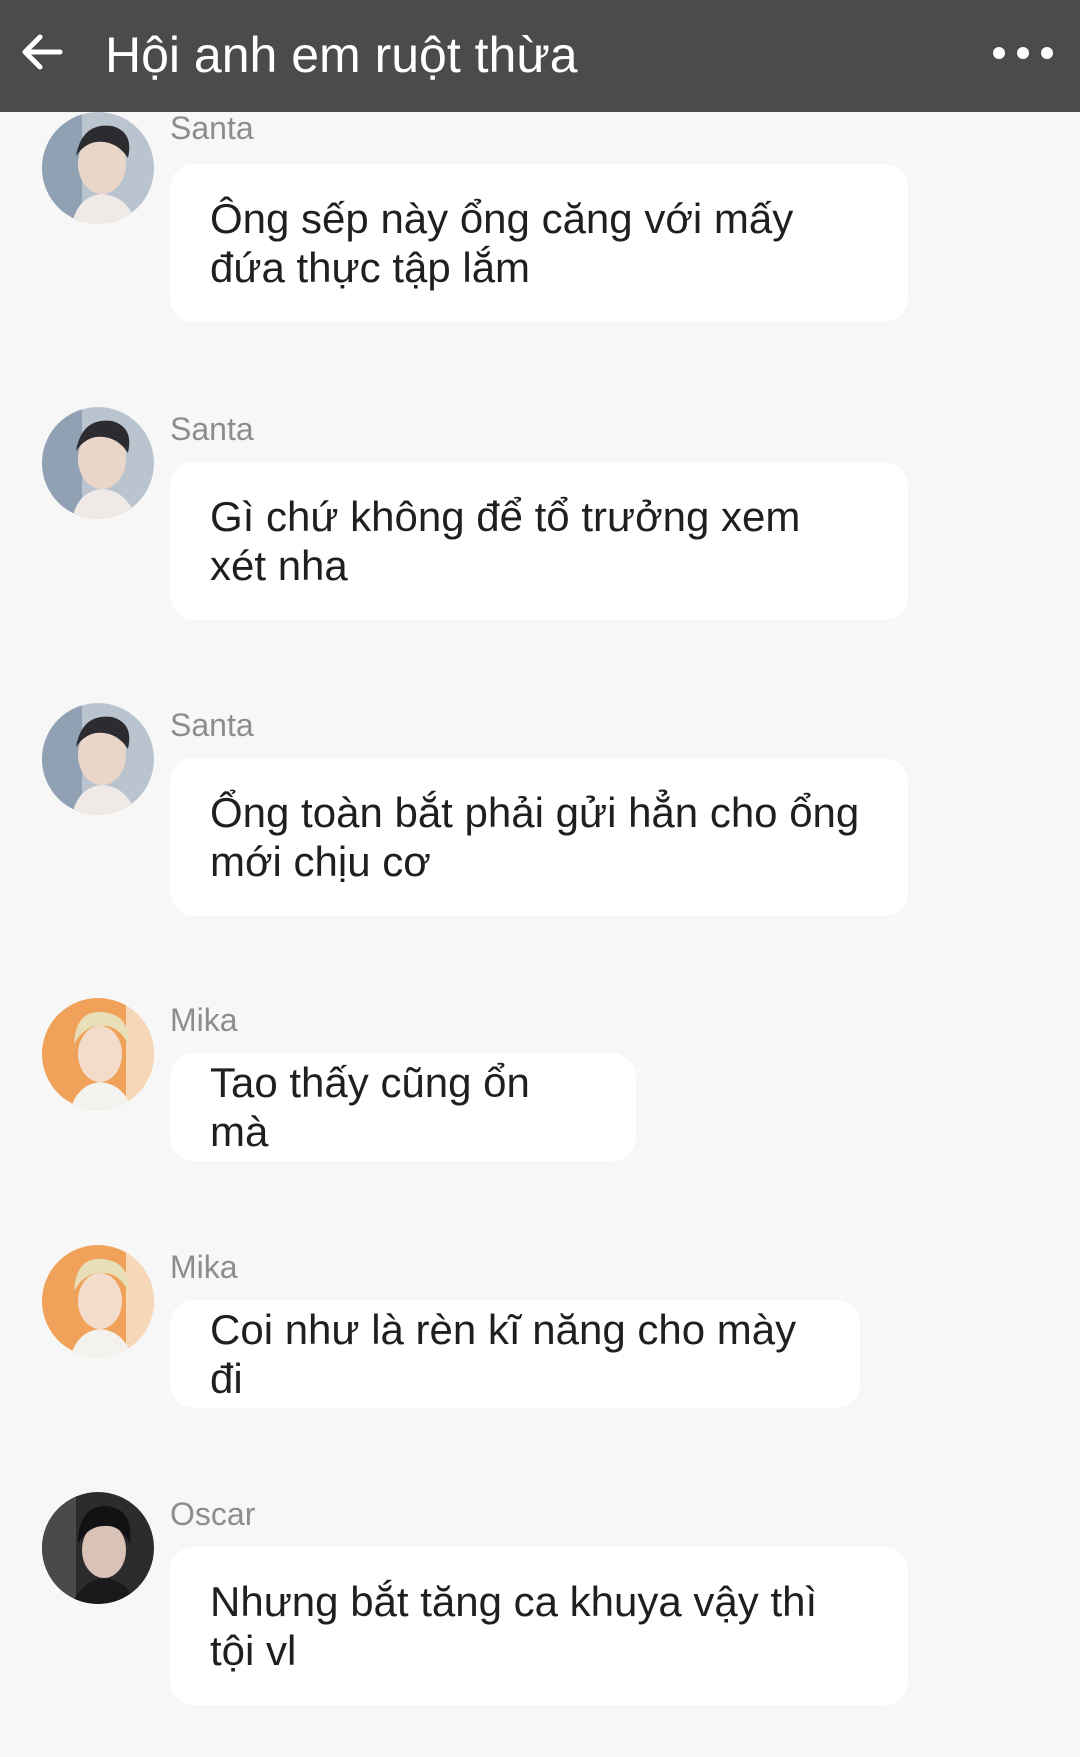 This screenshot has height=1757, width=1080. I want to click on message-bubble: Nhưng bắt tăng ca khuya vậy thì tội vl, so click(539, 1626).